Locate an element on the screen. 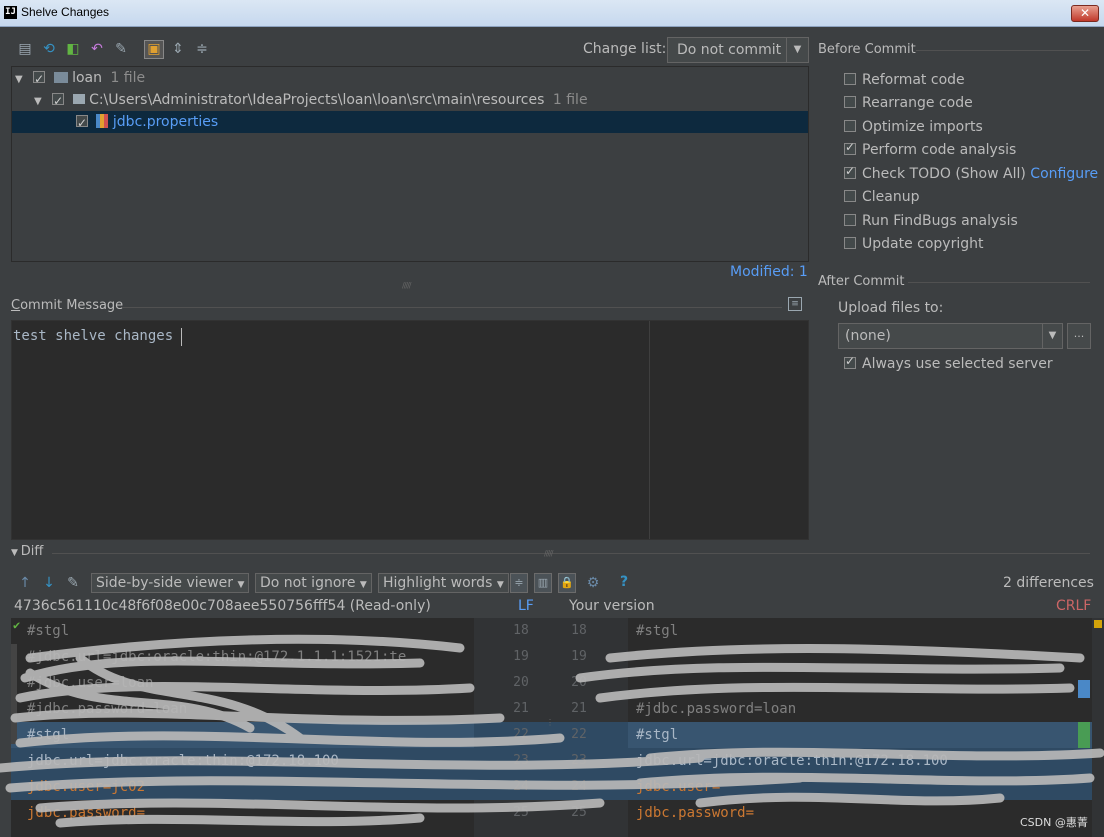 The width and height of the screenshot is (1104, 837). tree-row-module: ▼ loan 1 file is located at coordinates (410, 78).